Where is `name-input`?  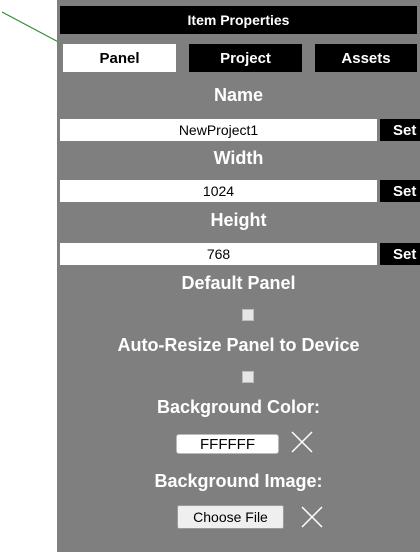 name-input is located at coordinates (218, 130).